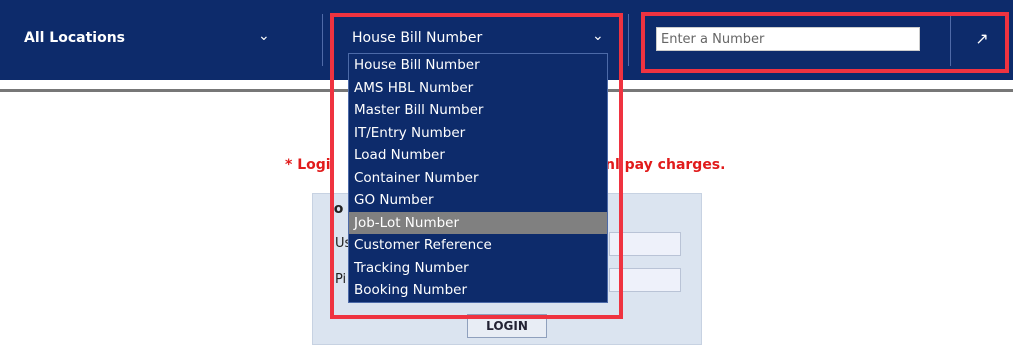 The height and width of the screenshot is (347, 1013). I want to click on dropdown-option: Customer Reference, so click(478, 245).